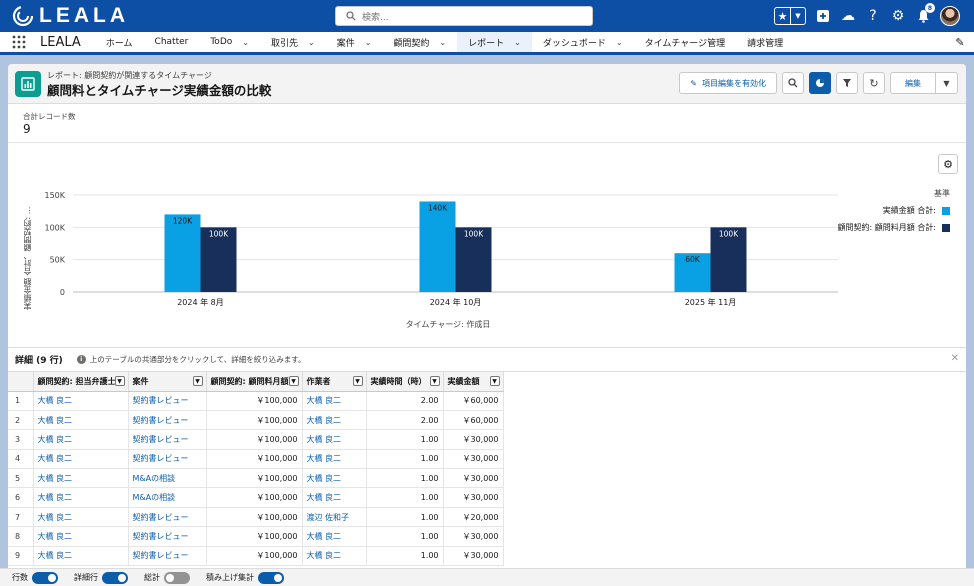 This screenshot has height=586, width=974. What do you see at coordinates (874, 83) in the screenshot?
I see `refresh-button: ↻` at bounding box center [874, 83].